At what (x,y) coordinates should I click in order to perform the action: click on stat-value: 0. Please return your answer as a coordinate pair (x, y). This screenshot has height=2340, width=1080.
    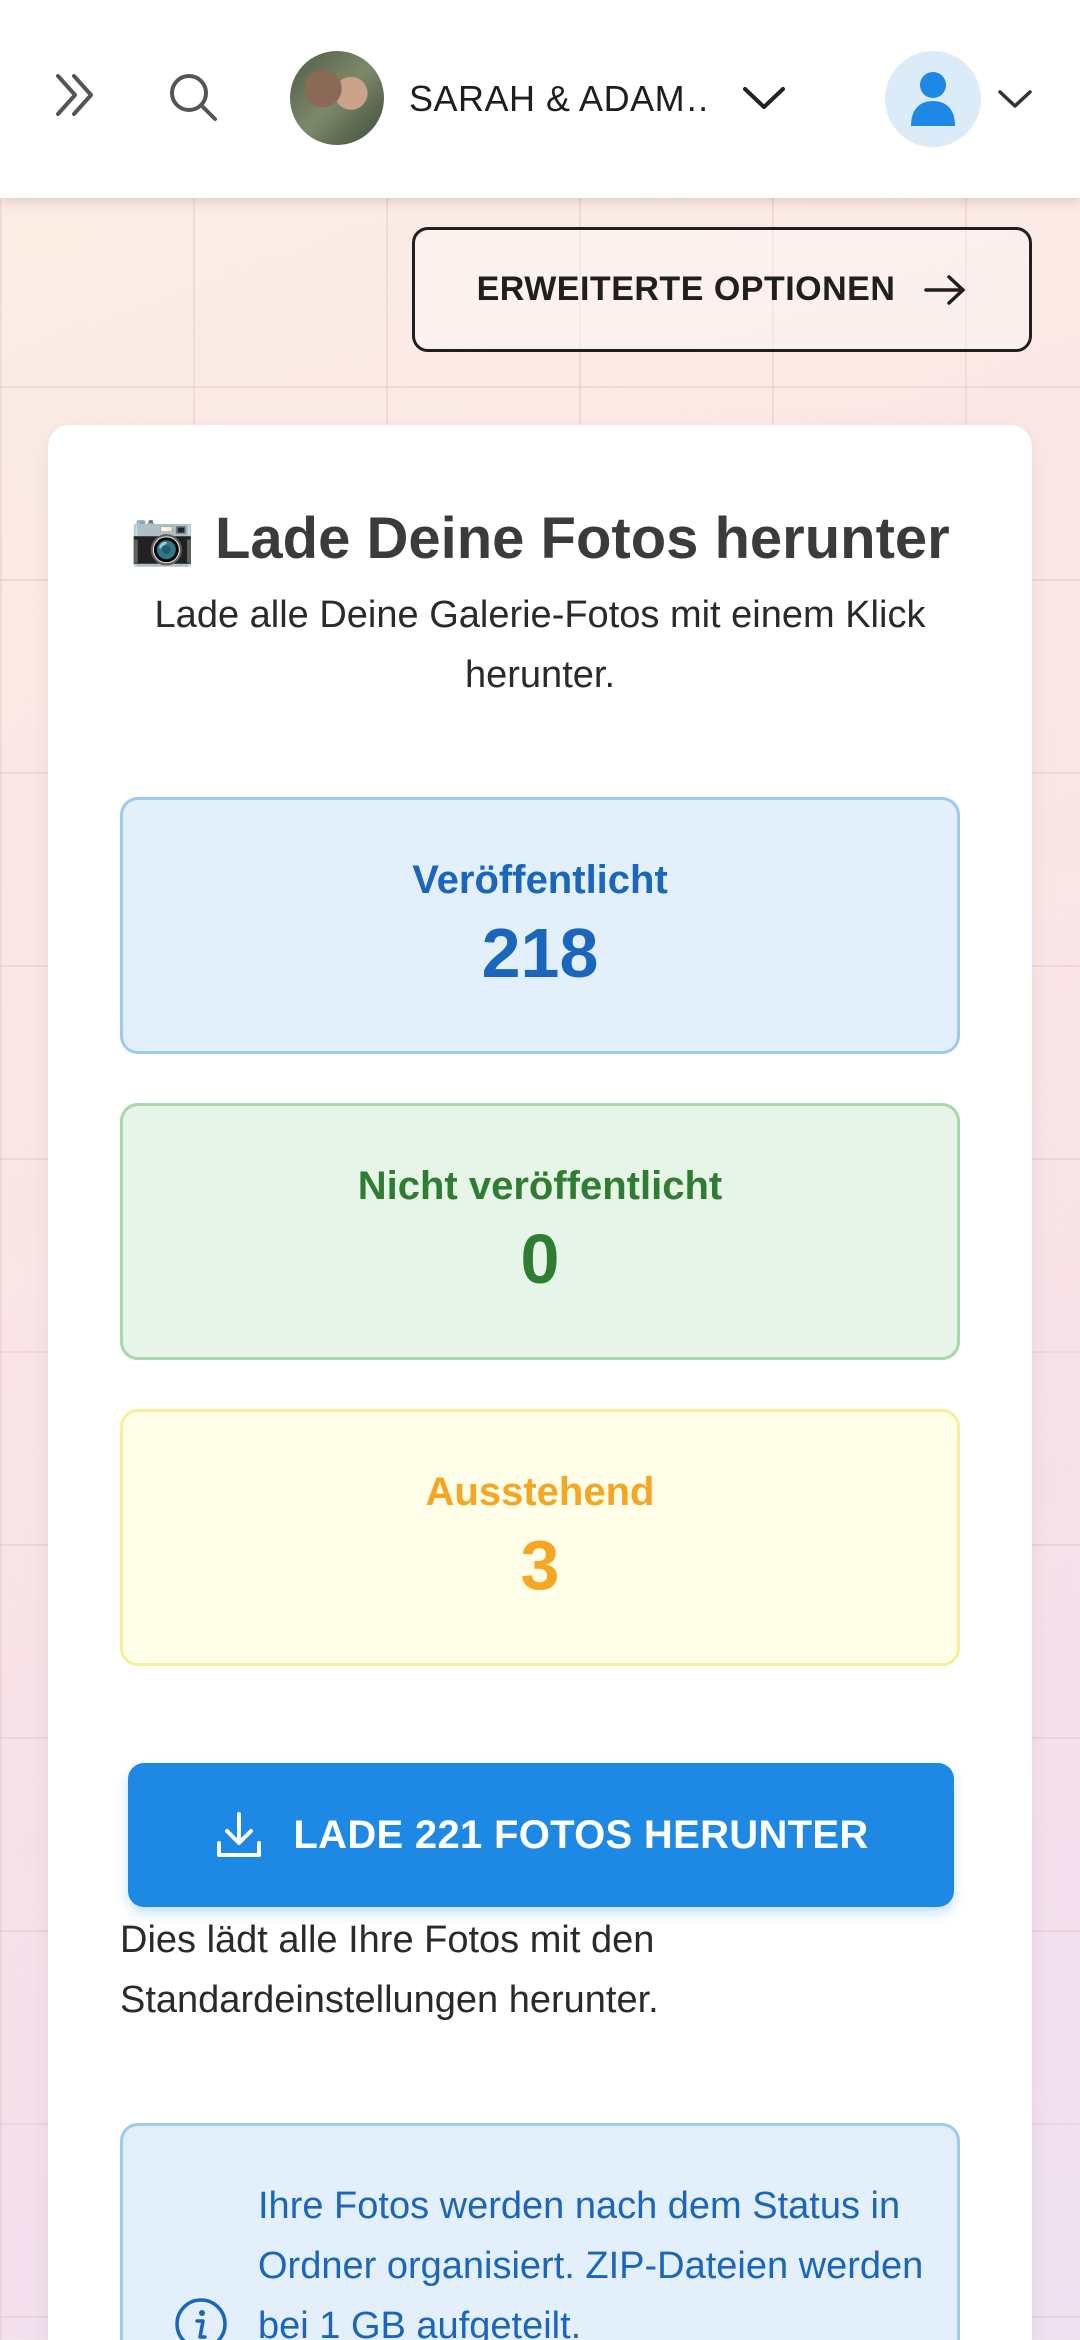
    Looking at the image, I should click on (540, 1259).